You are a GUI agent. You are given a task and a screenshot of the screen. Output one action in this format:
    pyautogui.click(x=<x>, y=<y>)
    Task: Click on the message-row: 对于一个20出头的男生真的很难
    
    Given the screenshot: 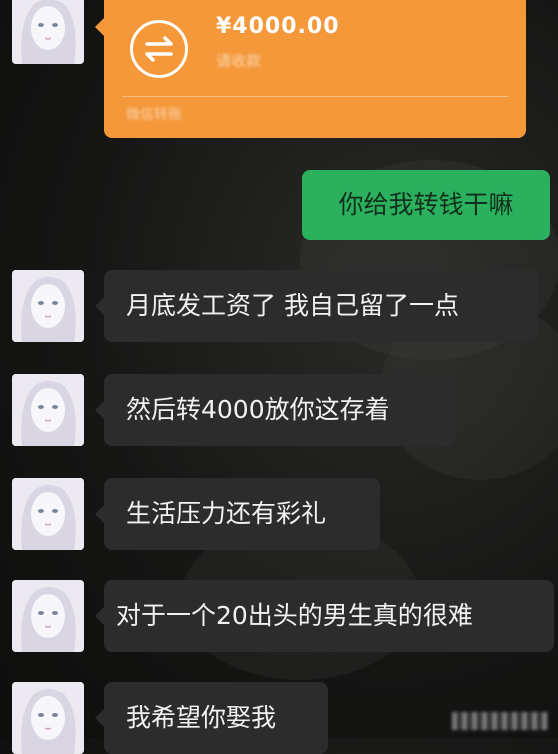 What is the action you would take?
    pyautogui.click(x=279, y=616)
    